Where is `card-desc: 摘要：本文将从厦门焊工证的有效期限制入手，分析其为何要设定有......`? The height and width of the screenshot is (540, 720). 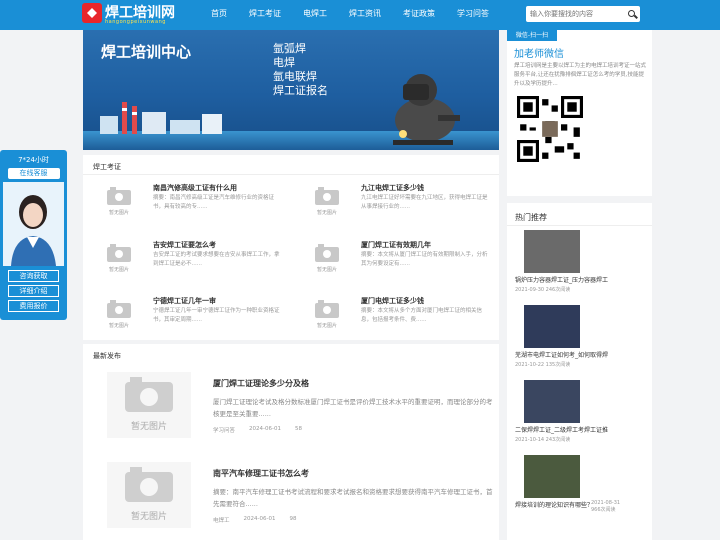
card-desc: 摘要：本文将从厦门焊工证的有效期限制入手，分析其为何要设定有...... is located at coordinates (424, 259).